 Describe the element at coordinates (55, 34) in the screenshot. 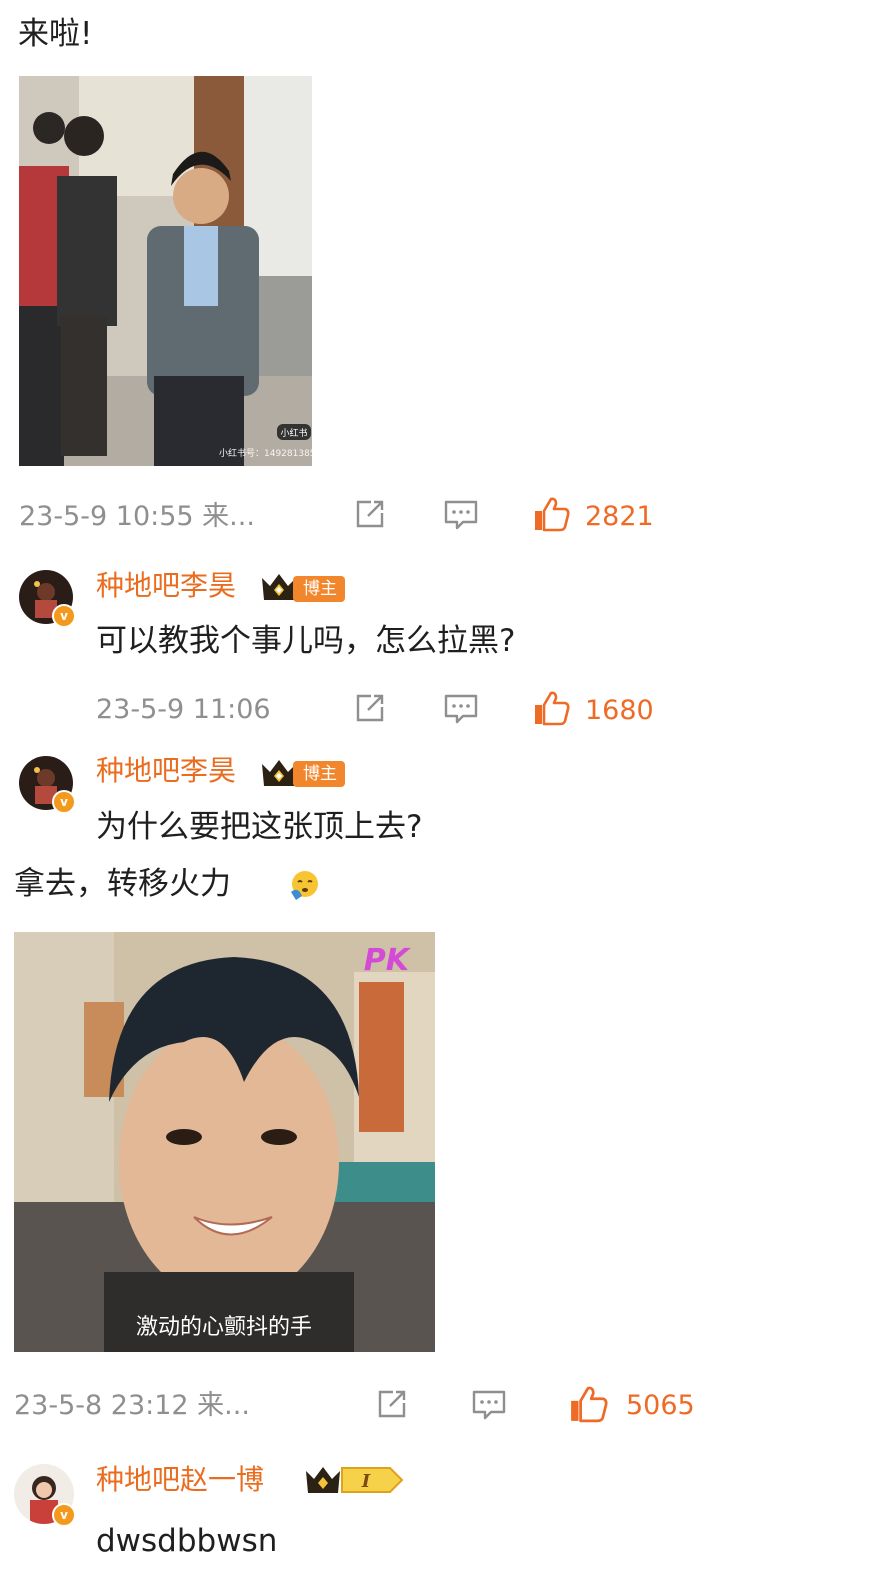

I see `post-text: 来啦!` at that location.